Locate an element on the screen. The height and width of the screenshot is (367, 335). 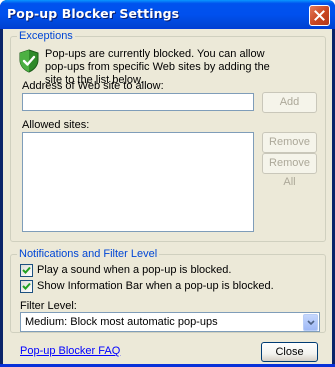
title-bar: Pop-up Blocker Settings is located at coordinates (167, 14).